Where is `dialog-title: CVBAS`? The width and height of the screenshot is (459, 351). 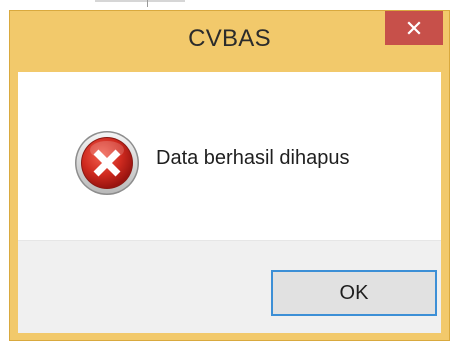
dialog-title: CVBAS is located at coordinates (229, 38).